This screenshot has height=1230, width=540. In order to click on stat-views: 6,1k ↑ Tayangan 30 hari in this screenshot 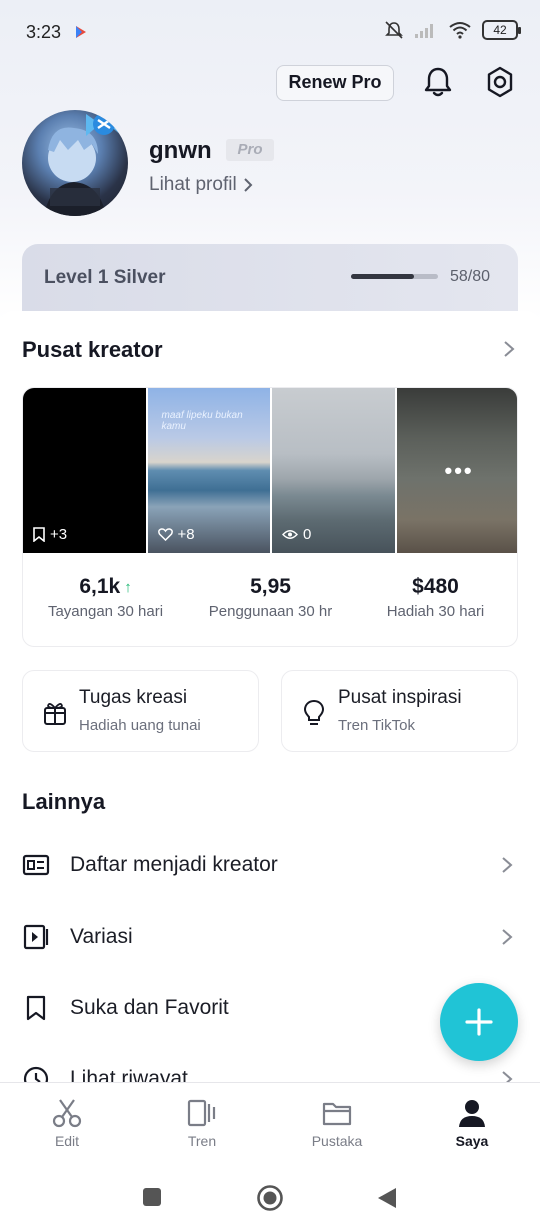, I will do `click(105, 597)`.